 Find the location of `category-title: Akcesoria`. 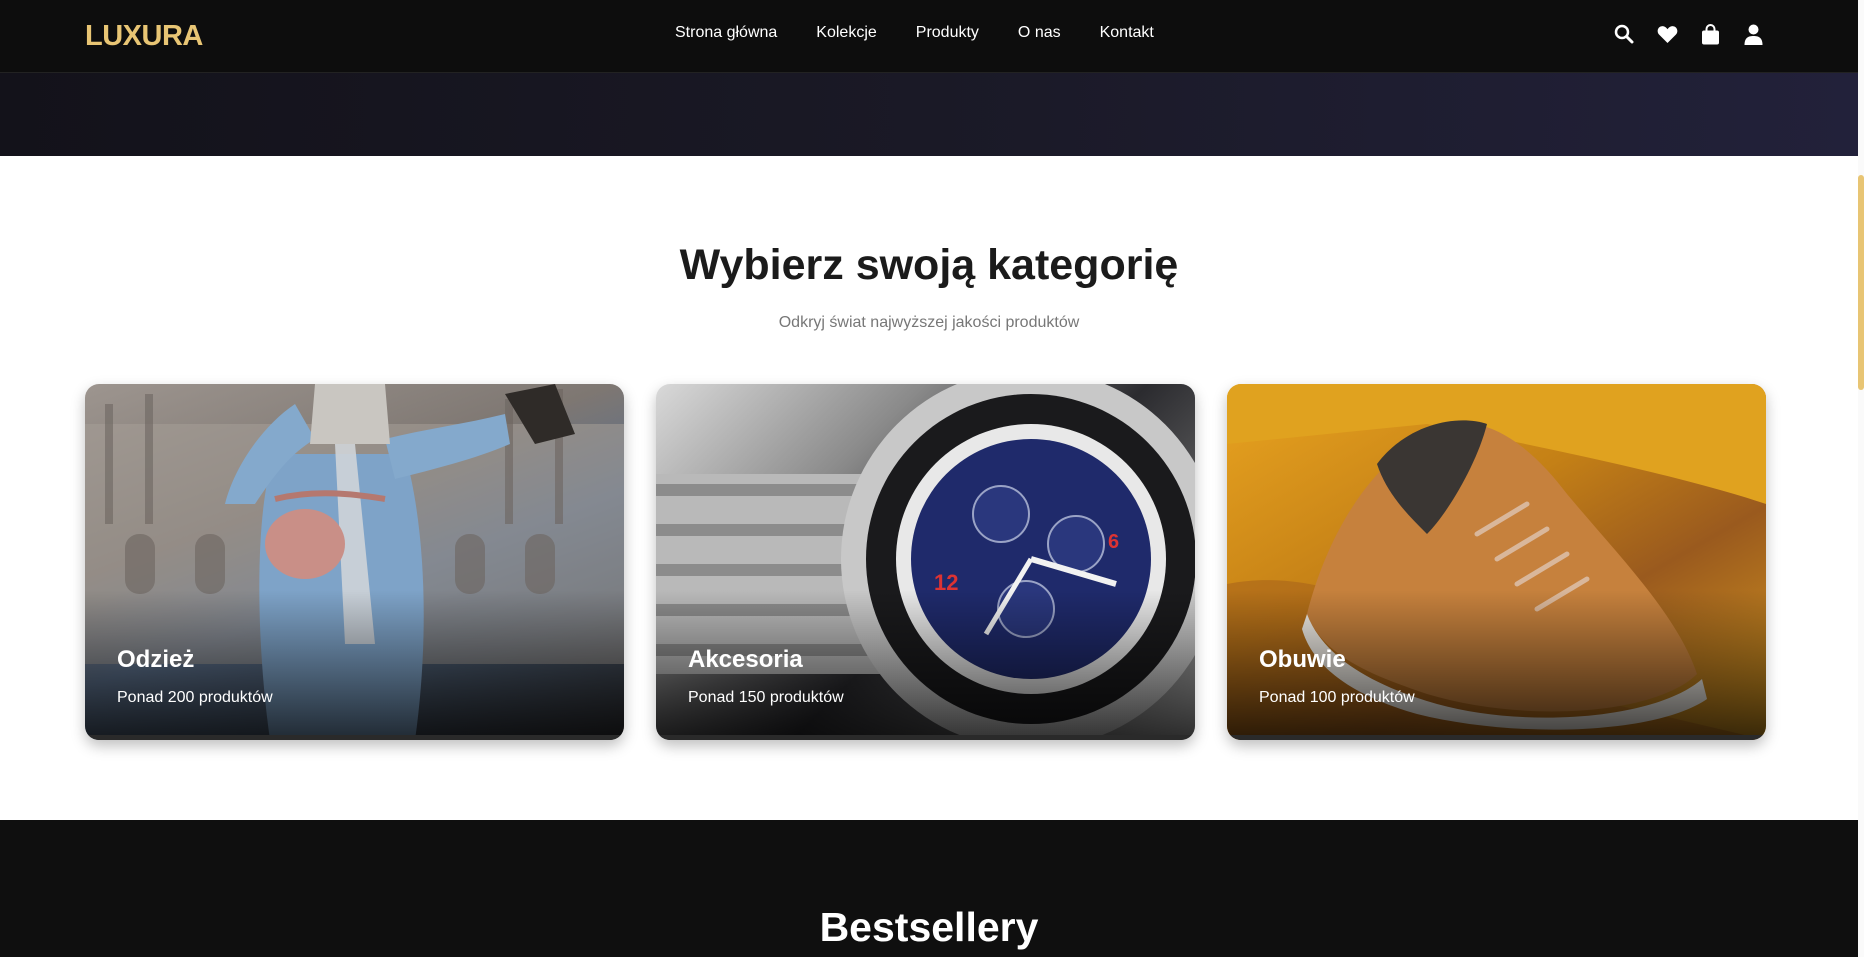

category-title: Akcesoria is located at coordinates (745, 659).